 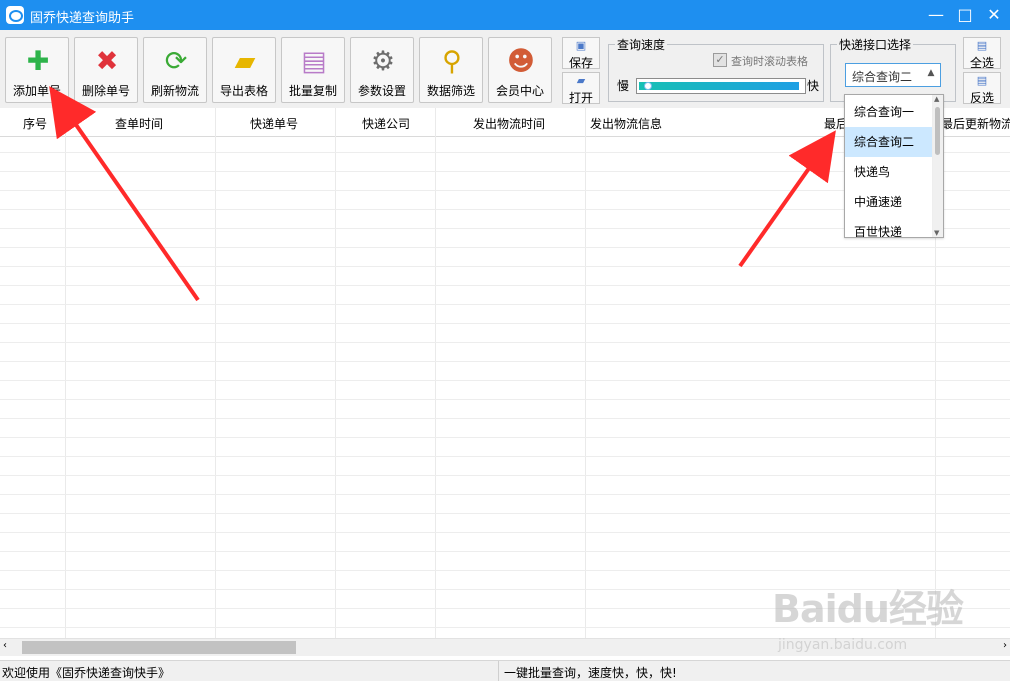 What do you see at coordinates (581, 45) in the screenshot?
I see `save-icon: ▣` at bounding box center [581, 45].